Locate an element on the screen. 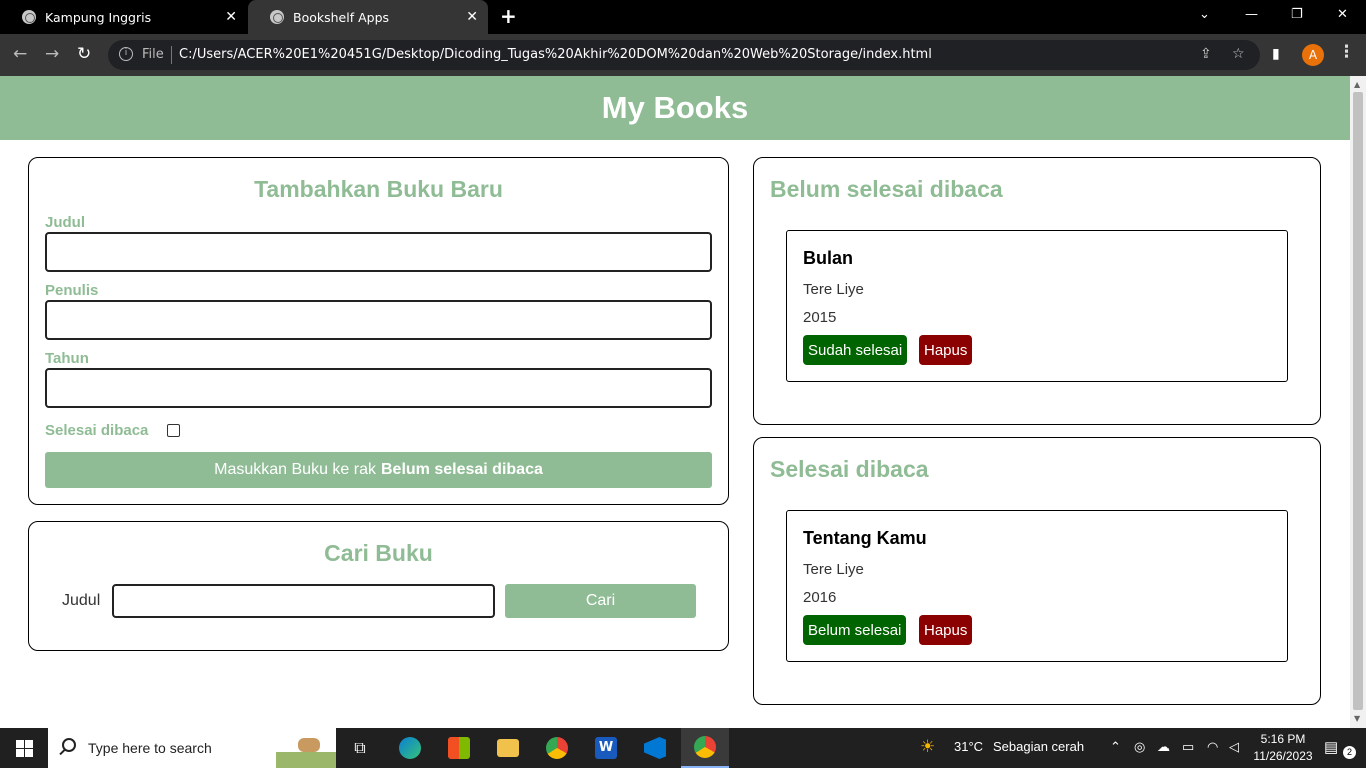 The width and height of the screenshot is (1366, 768). search-icon is located at coordinates (69, 745).